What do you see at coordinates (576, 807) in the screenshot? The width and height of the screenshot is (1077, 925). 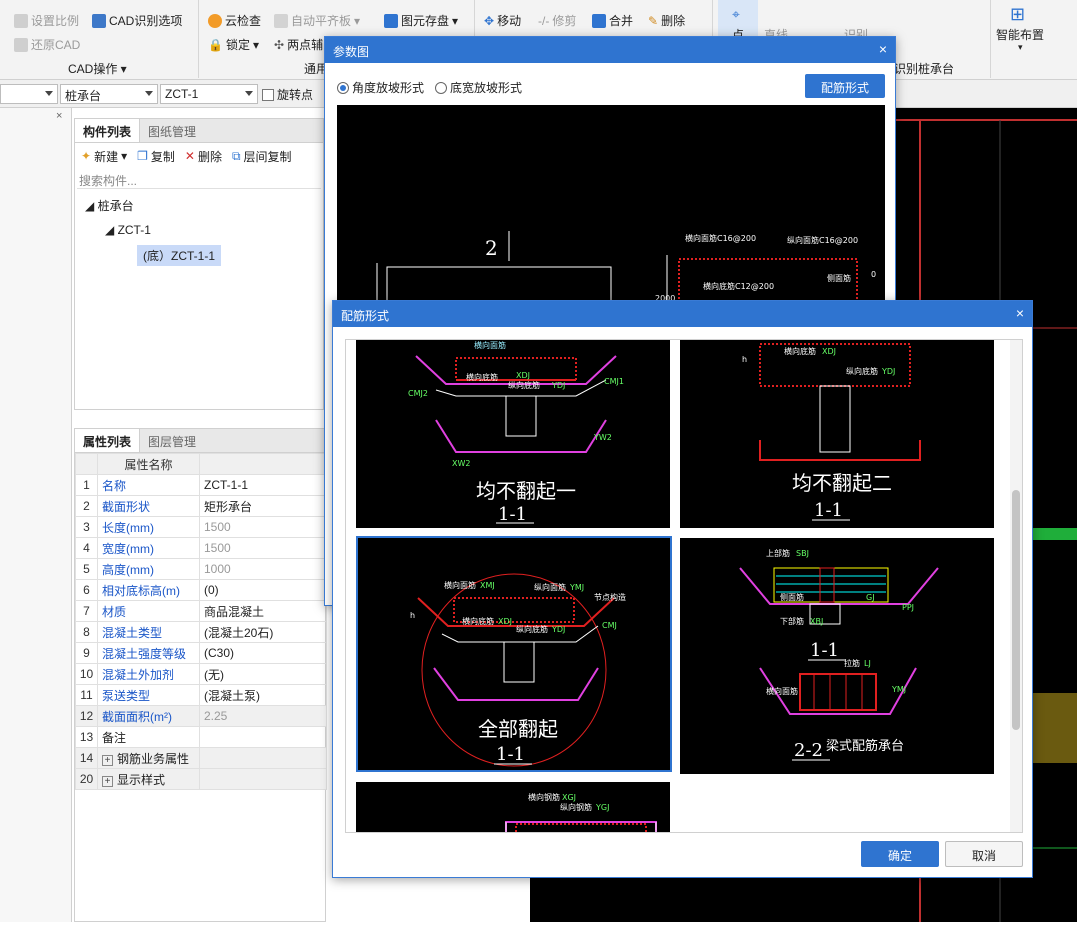 I see `svg-text: 纵向钢筋` at bounding box center [576, 807].